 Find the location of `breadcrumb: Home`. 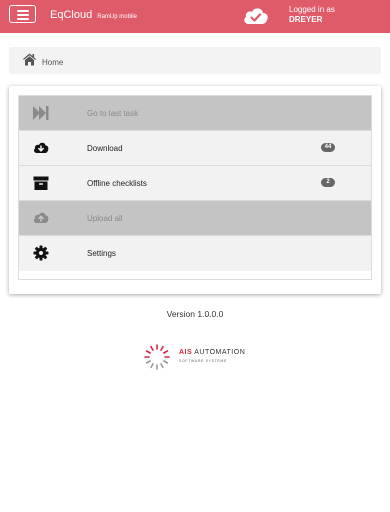

breadcrumb: Home is located at coordinates (195, 60).